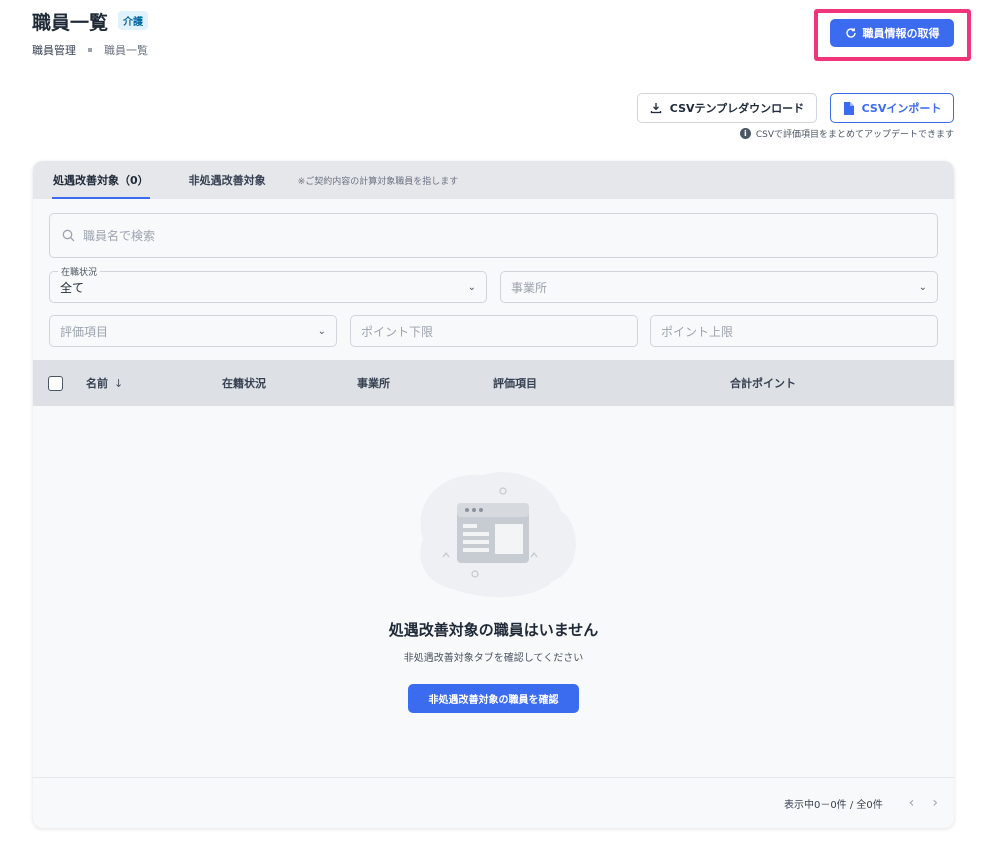 Image resolution: width=981 pixels, height=850 pixels. I want to click on service-badge: 介護, so click(133, 20).